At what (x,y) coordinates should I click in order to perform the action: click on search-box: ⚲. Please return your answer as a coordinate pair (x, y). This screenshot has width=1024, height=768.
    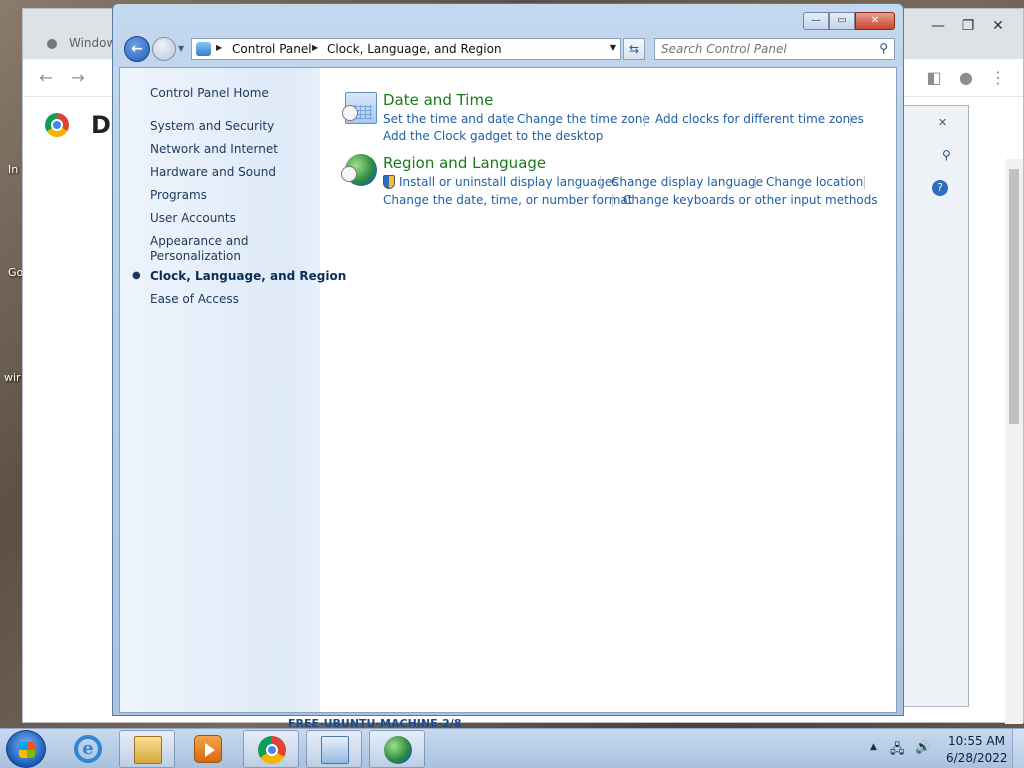
    Looking at the image, I should click on (774, 49).